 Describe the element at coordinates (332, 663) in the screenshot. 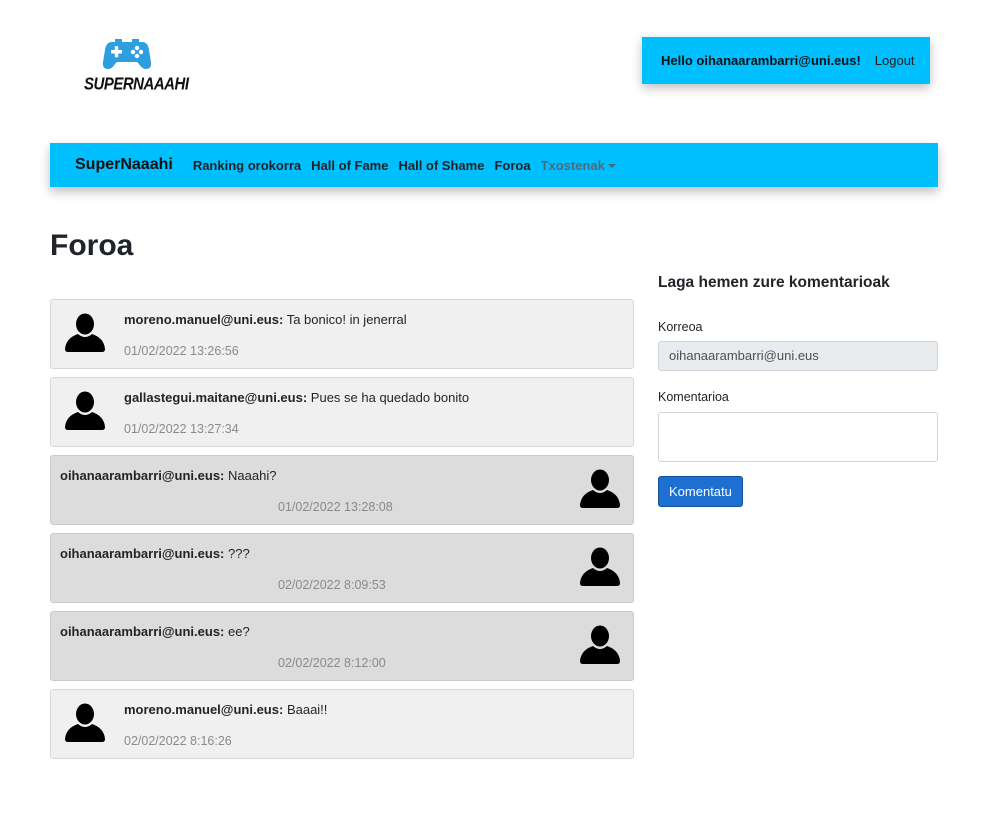

I see `post-timestamp: 02/02/2022 8:12:00` at that location.